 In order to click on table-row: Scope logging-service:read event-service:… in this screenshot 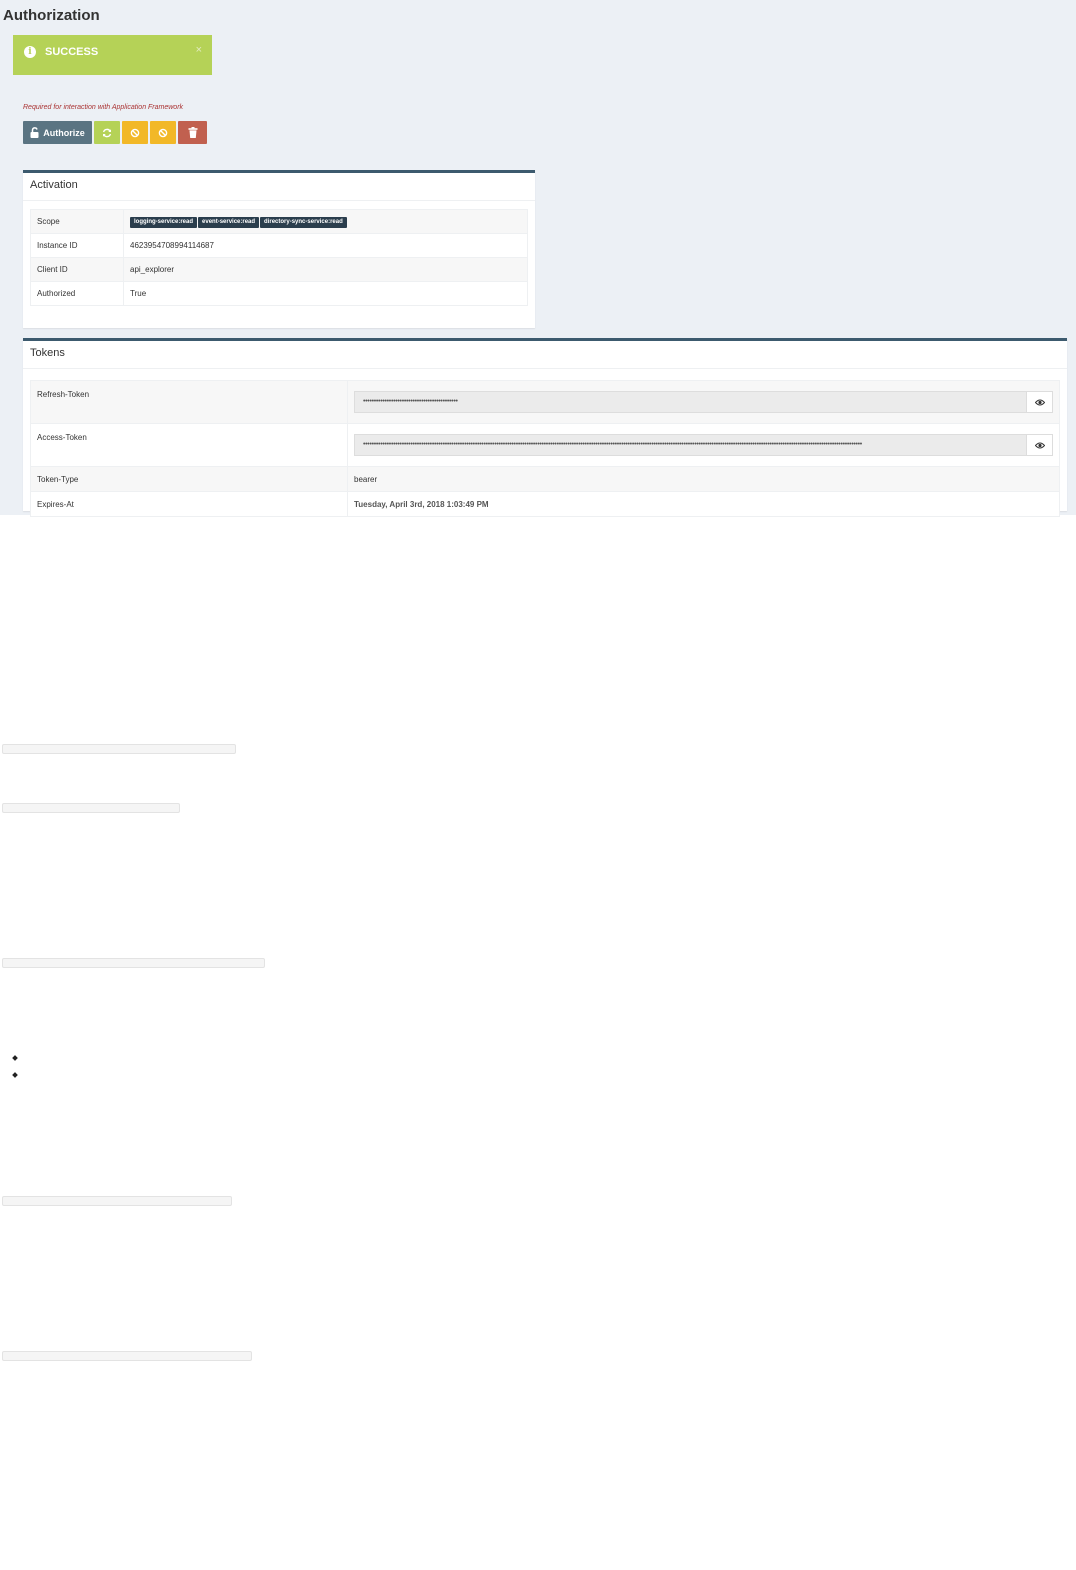, I will do `click(279, 221)`.